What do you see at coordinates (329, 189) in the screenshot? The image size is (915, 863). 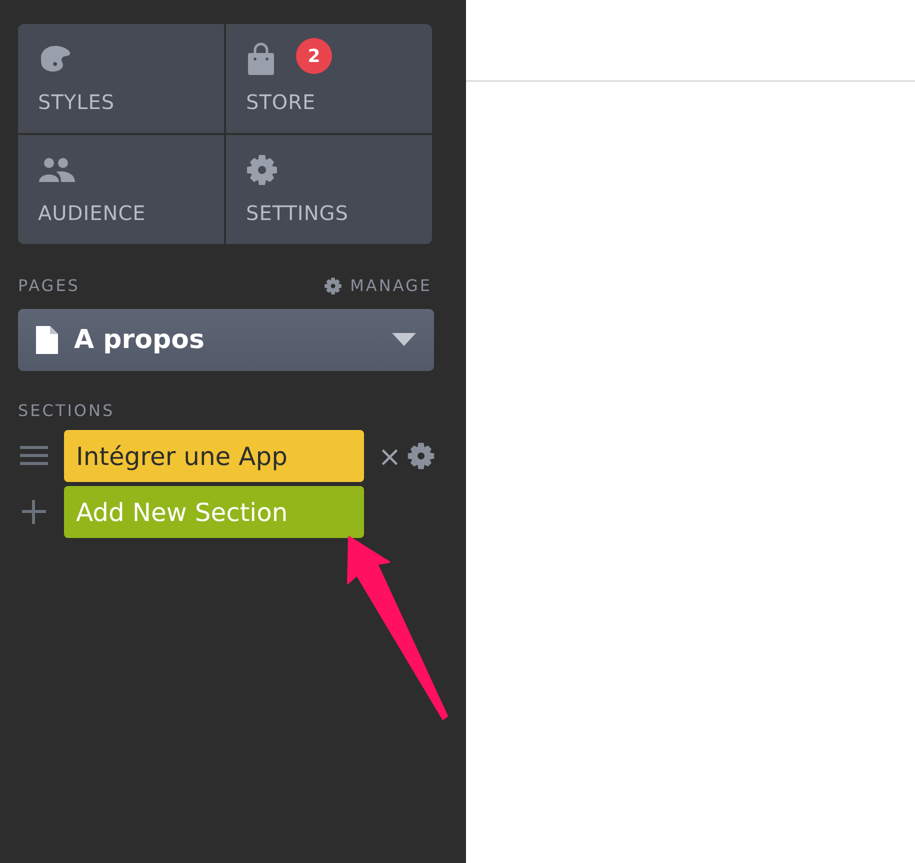 I see `nav-tile: SETTINGS` at bounding box center [329, 189].